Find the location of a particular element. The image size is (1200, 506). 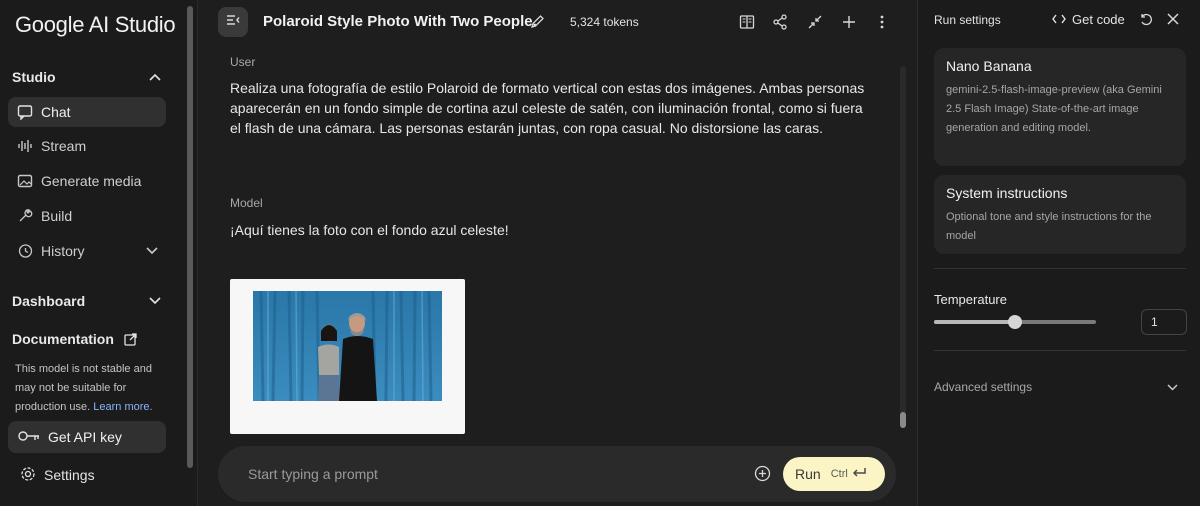

run-label: Run is located at coordinates (808, 474).